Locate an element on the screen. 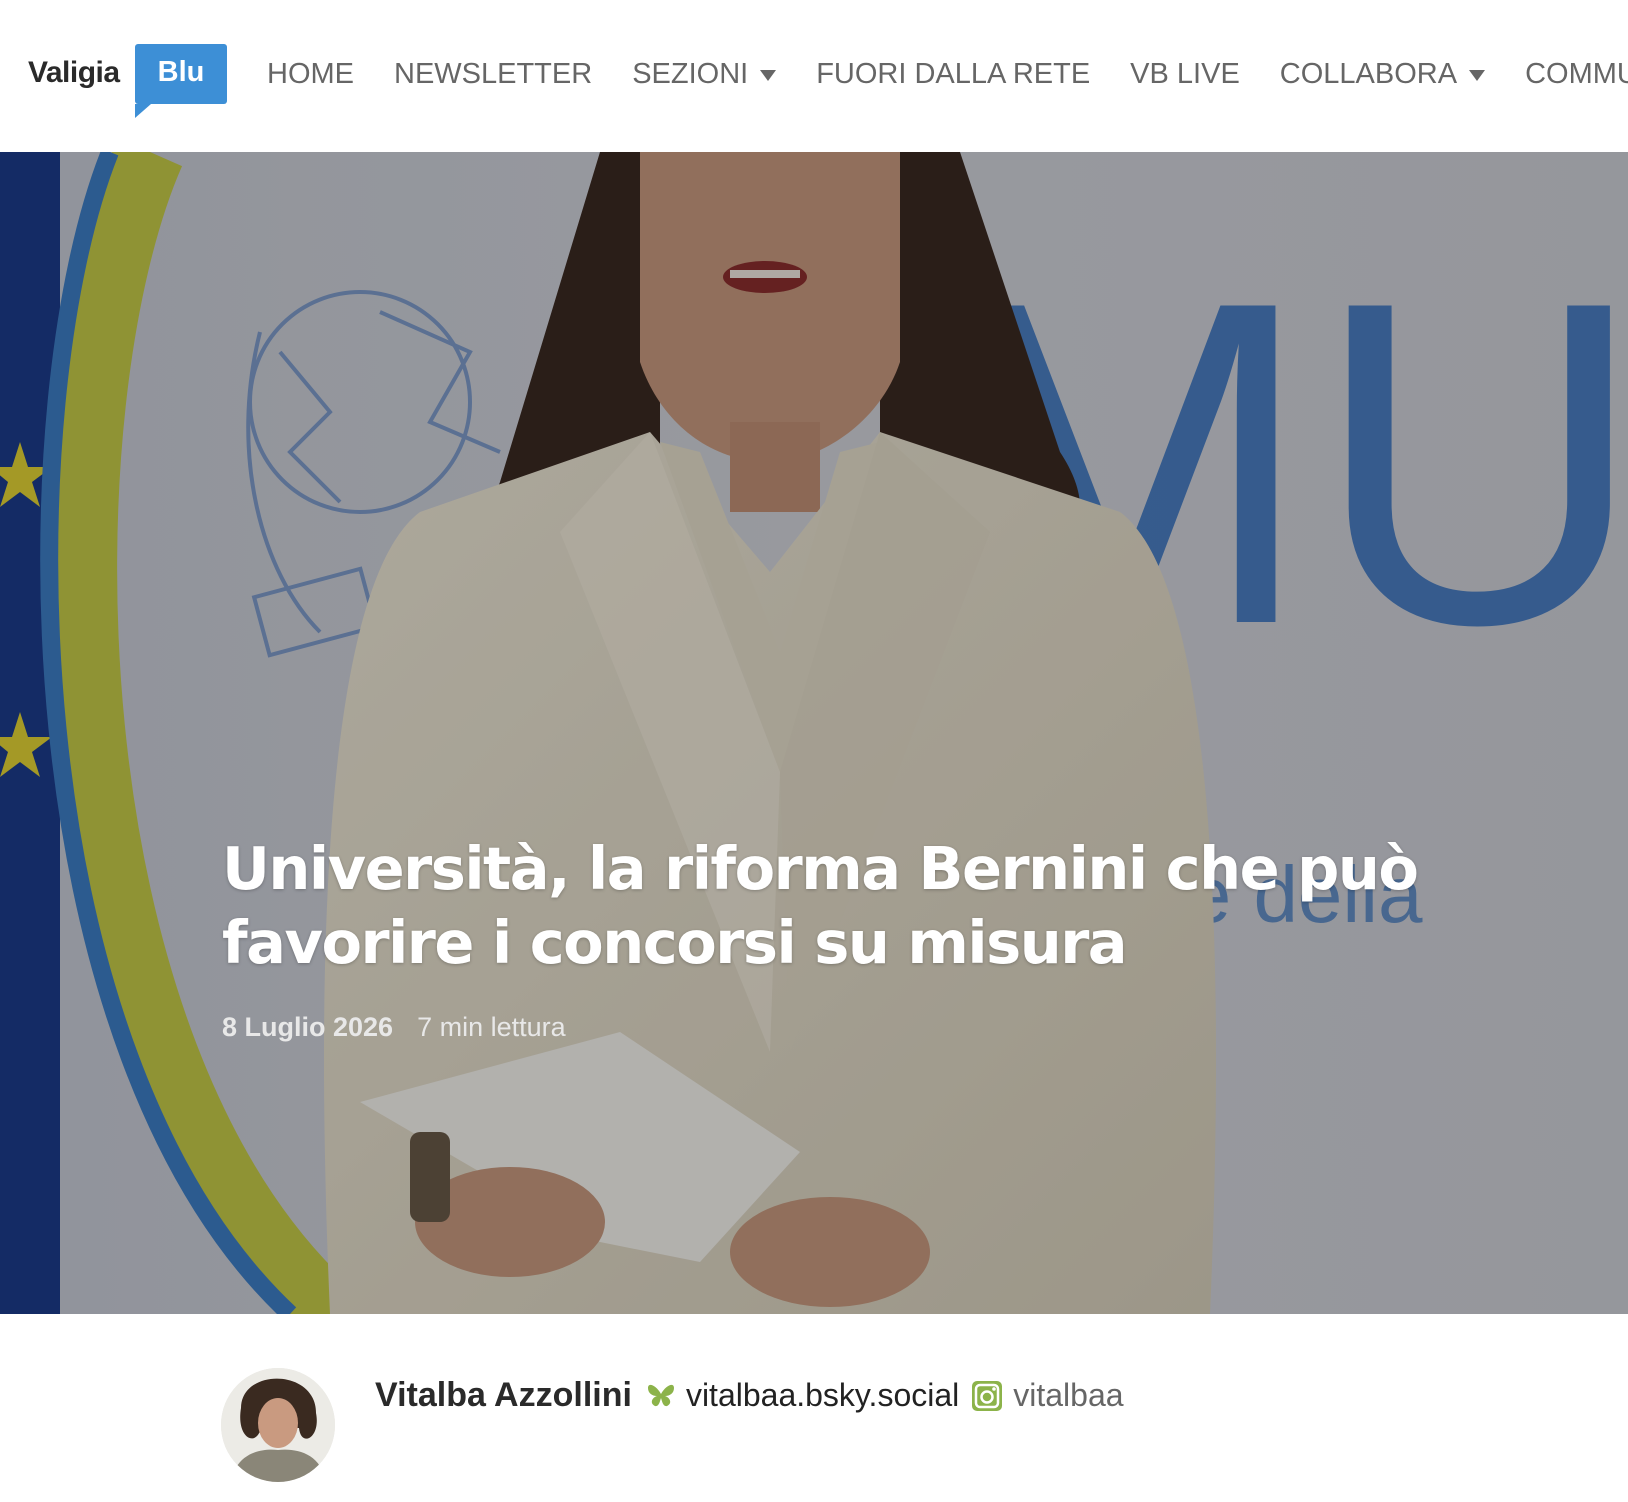  nav-item-label: SEZIONI is located at coordinates (690, 73).